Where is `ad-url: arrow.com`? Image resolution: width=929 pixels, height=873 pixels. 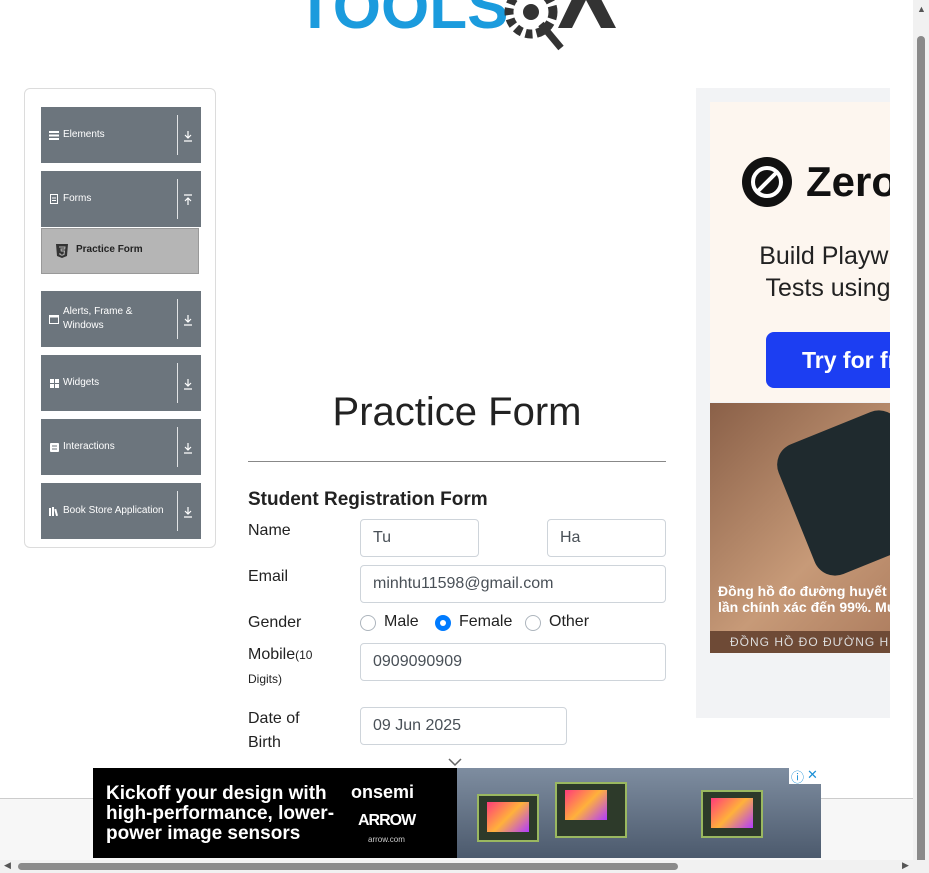
ad-url: arrow.com is located at coordinates (386, 839).